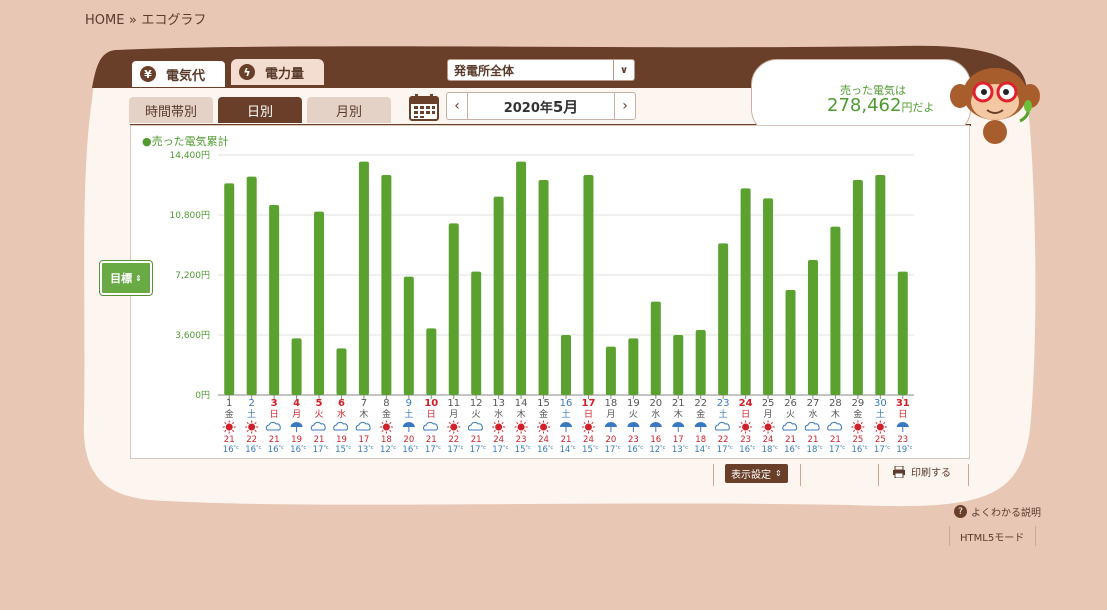 This screenshot has width=1107, height=610. I want to click on updown-icon: ⇕, so click(778, 473).